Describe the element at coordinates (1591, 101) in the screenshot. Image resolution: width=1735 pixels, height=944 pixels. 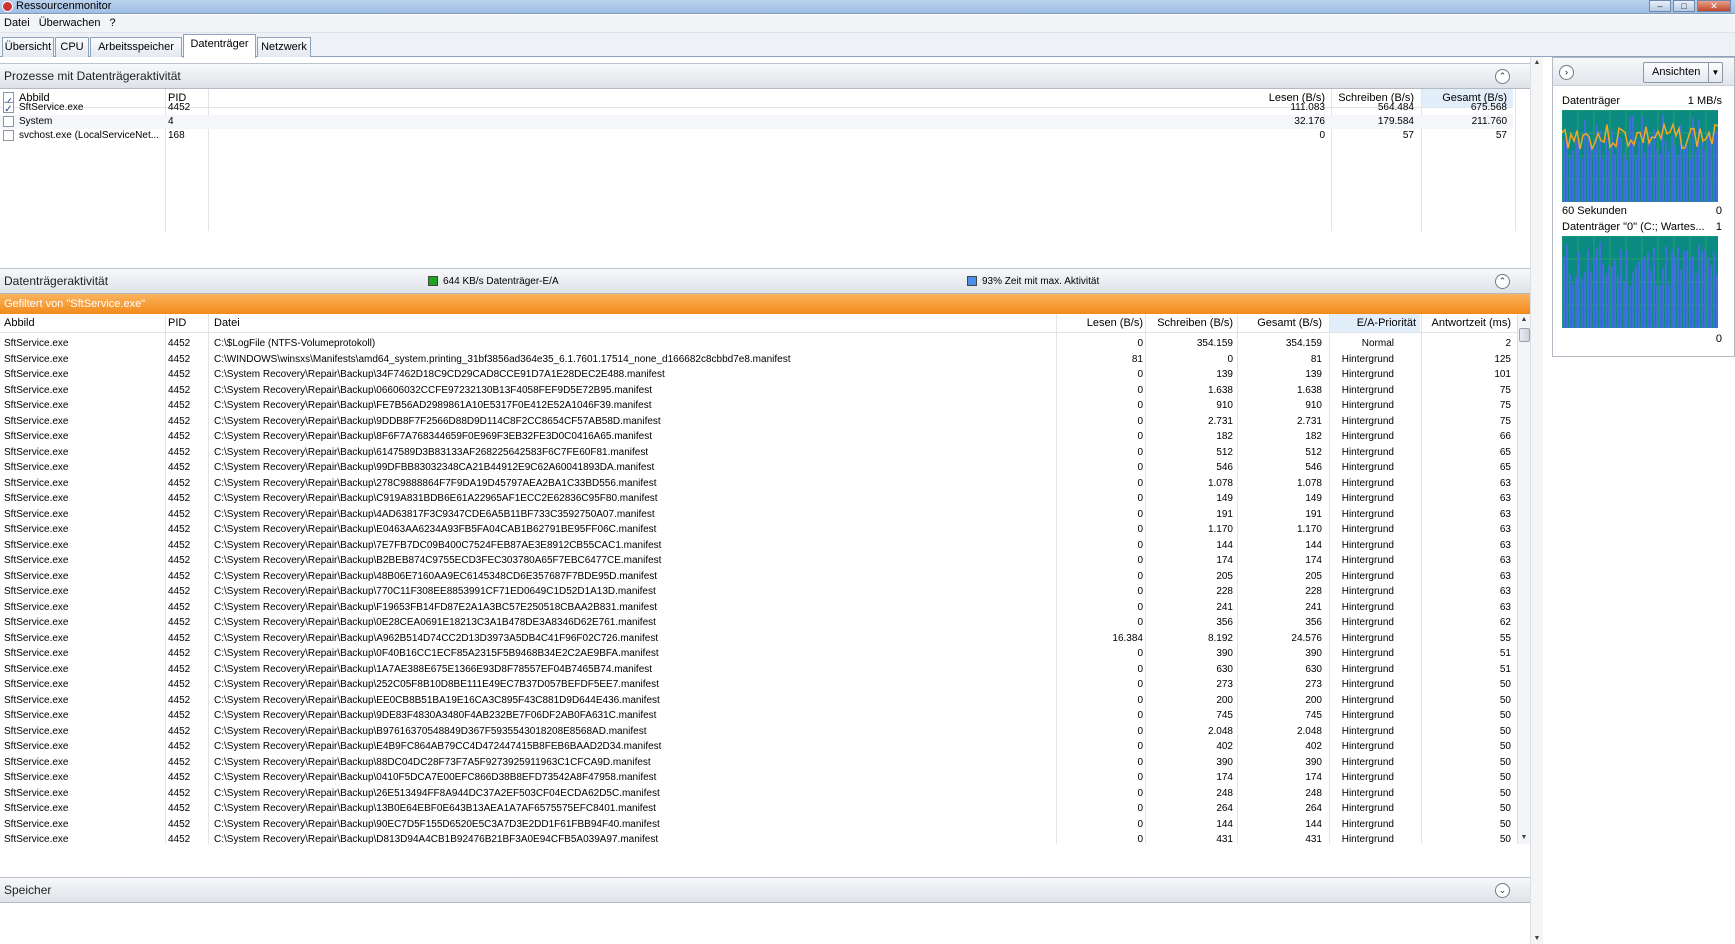
I see `graph1-title: Datenträger` at that location.